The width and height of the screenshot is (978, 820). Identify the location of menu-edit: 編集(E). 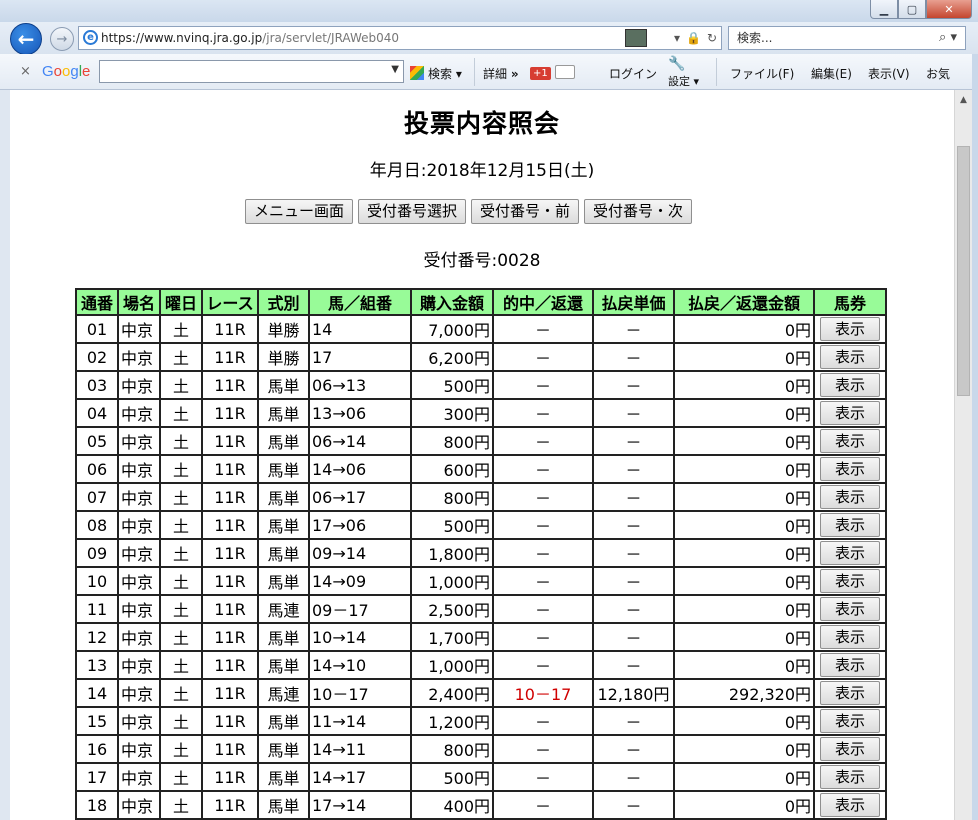
(831, 73).